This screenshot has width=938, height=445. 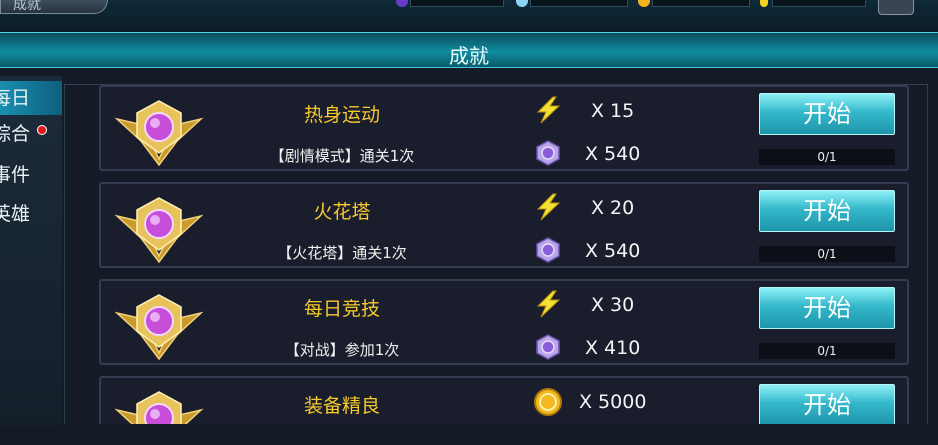 What do you see at coordinates (469, 16) in the screenshot?
I see `top-resource-bar: 成就` at bounding box center [469, 16].